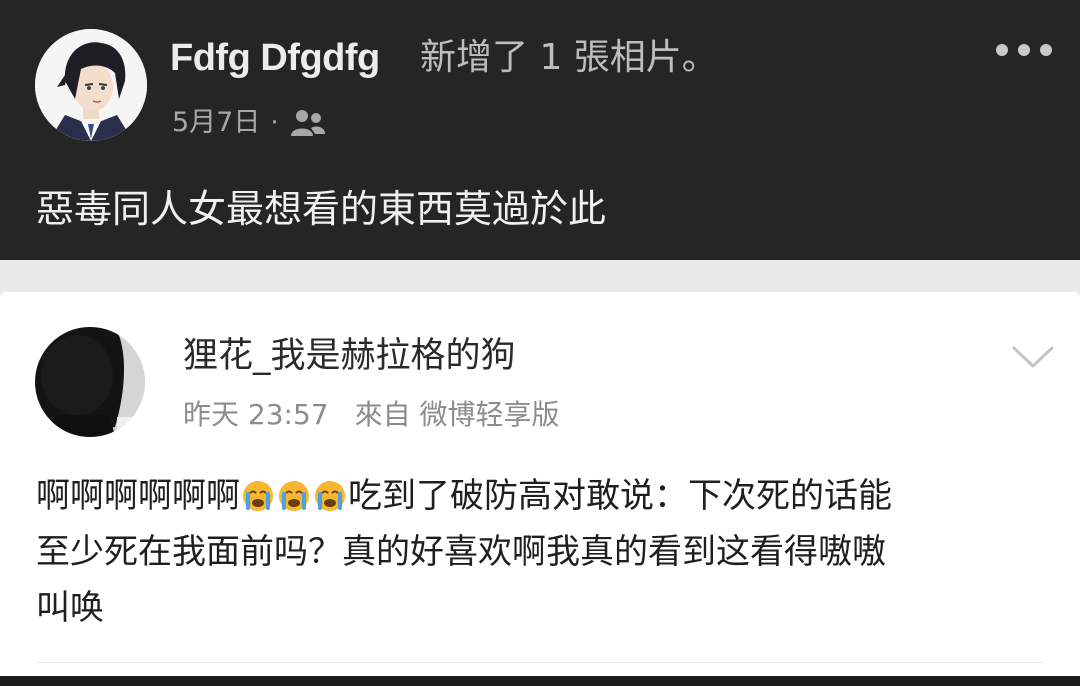 The height and width of the screenshot is (686, 1080). What do you see at coordinates (308, 123) in the screenshot?
I see `friends-icon` at bounding box center [308, 123].